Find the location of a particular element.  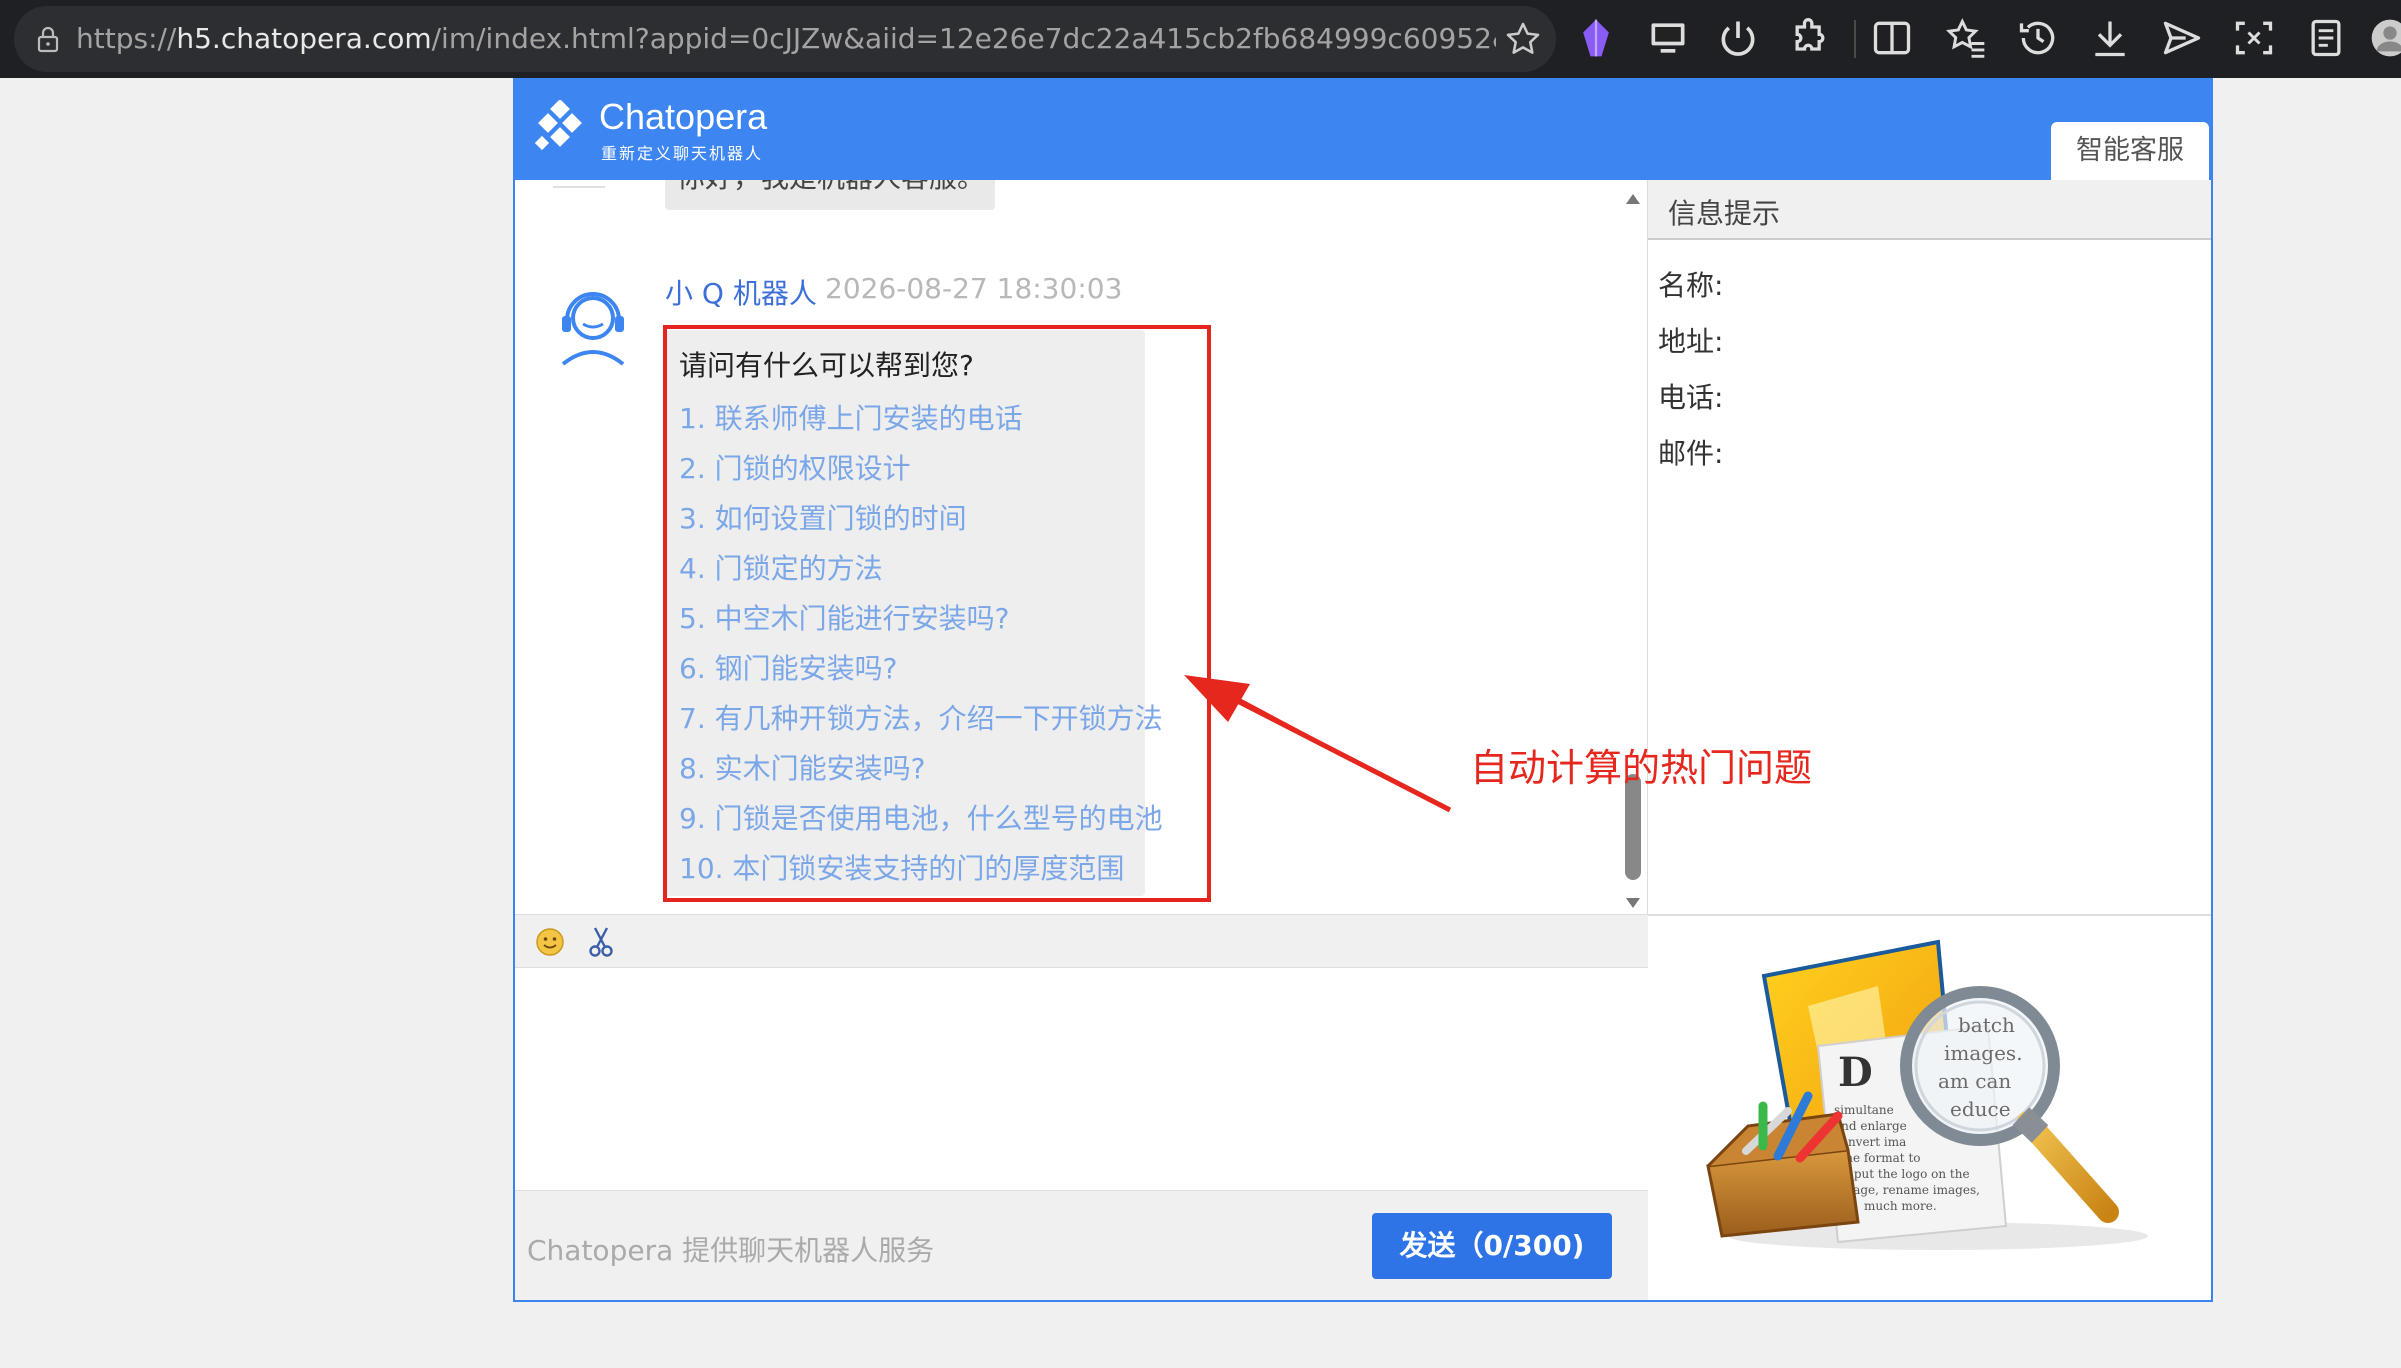

promo-text-line: to put the logo on the is located at coordinates (1904, 1174).